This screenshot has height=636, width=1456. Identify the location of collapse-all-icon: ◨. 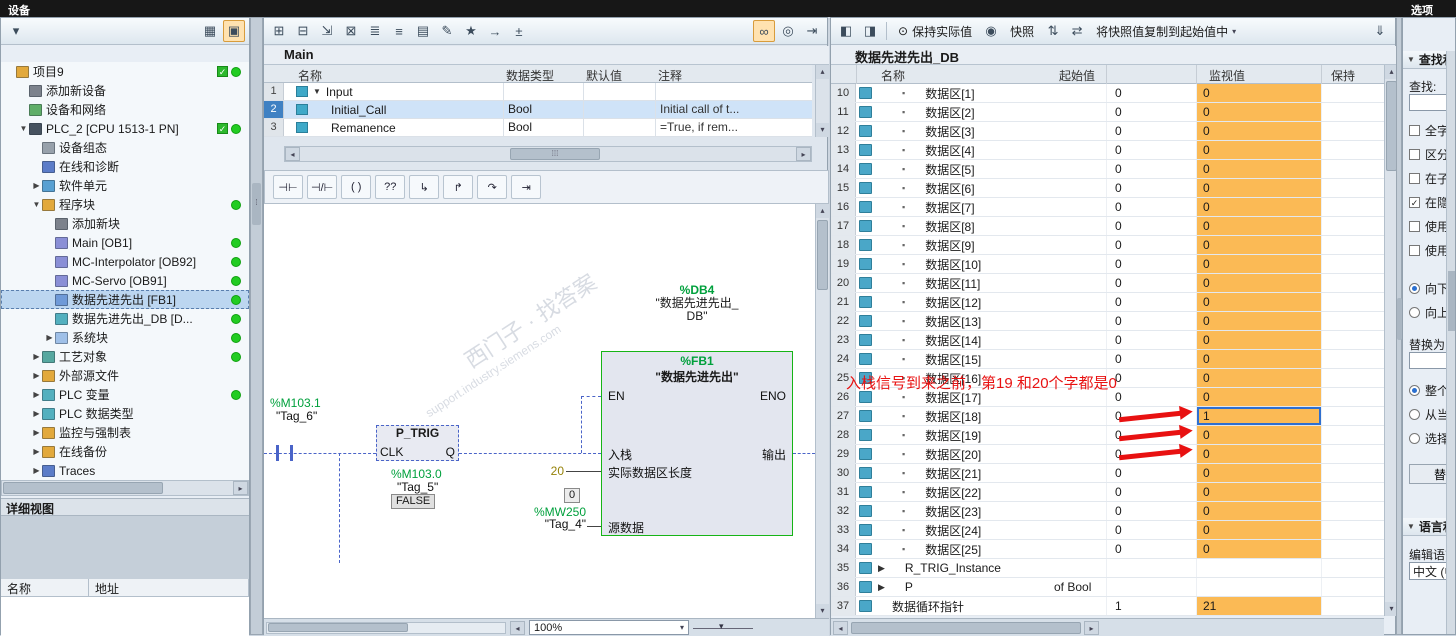
(870, 31).